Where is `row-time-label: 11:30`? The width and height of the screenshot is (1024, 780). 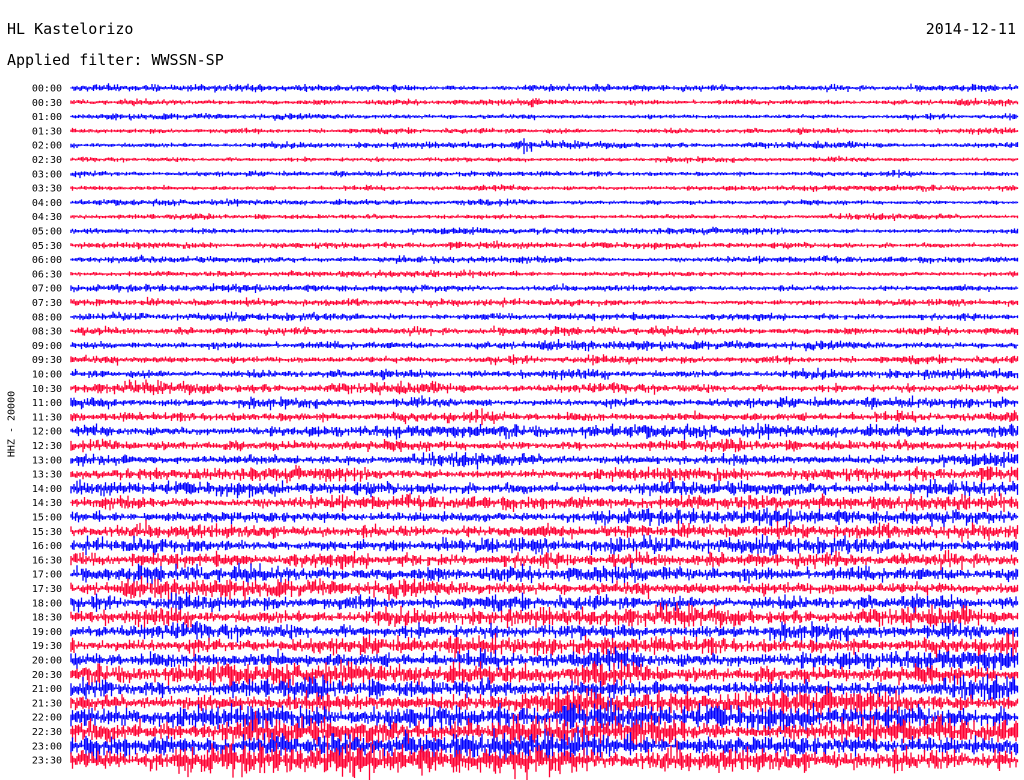 row-time-label: 11:30 is located at coordinates (47, 417).